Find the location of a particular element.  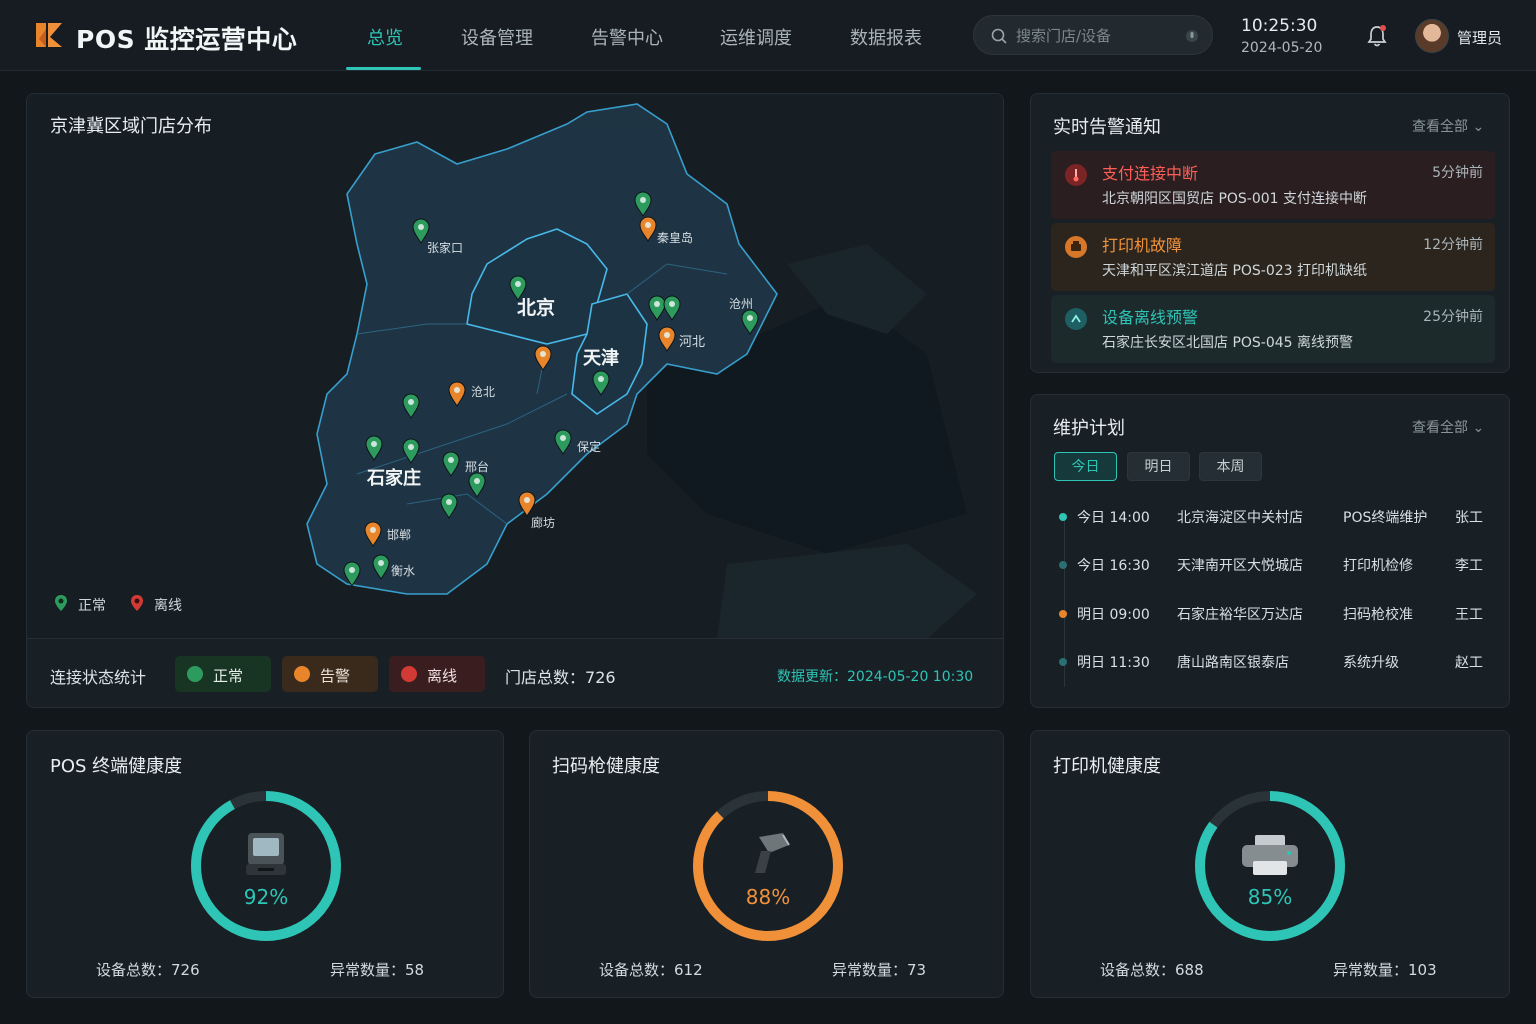

alert-item: 设备离线预警 25分钟前 石家庄长安区北国店 POS-045 离线预警 is located at coordinates (1273, 329).